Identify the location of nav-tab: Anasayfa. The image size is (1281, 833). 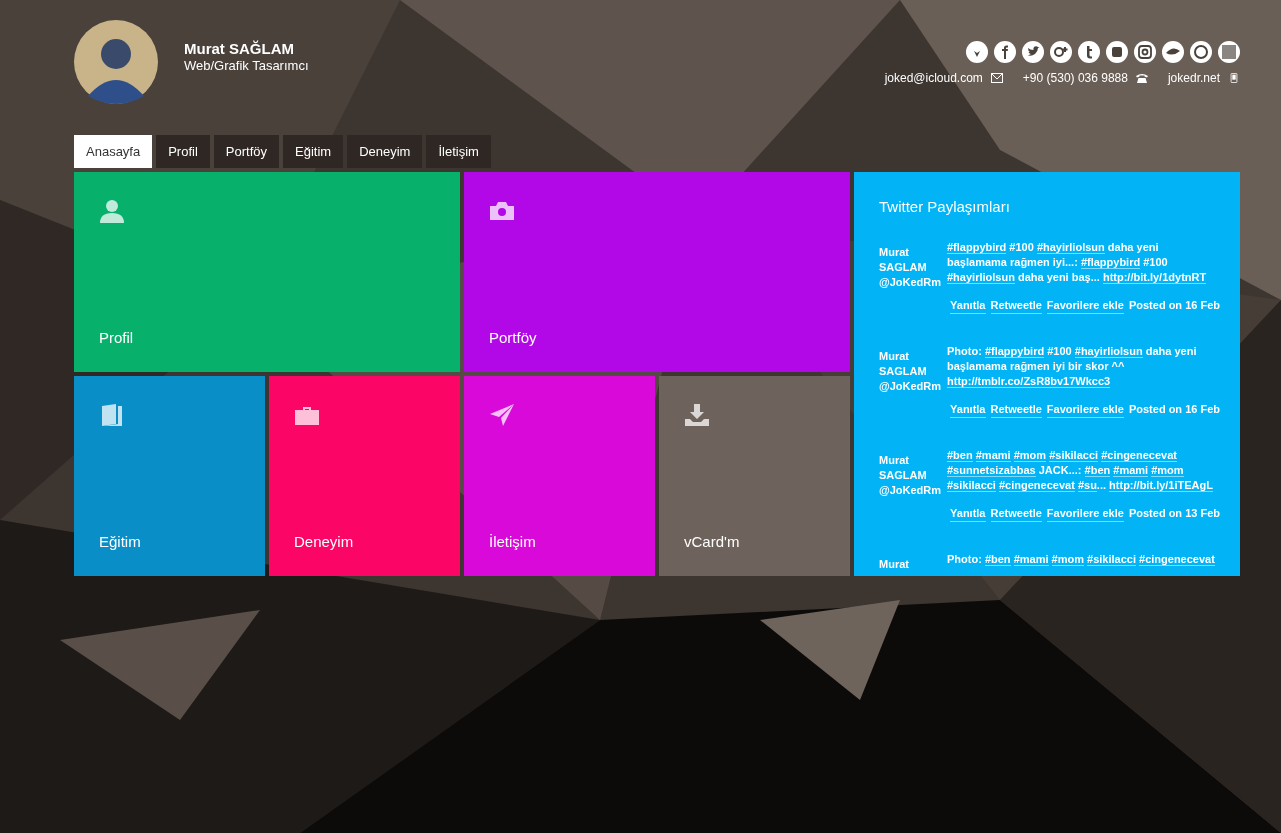
(113, 151).